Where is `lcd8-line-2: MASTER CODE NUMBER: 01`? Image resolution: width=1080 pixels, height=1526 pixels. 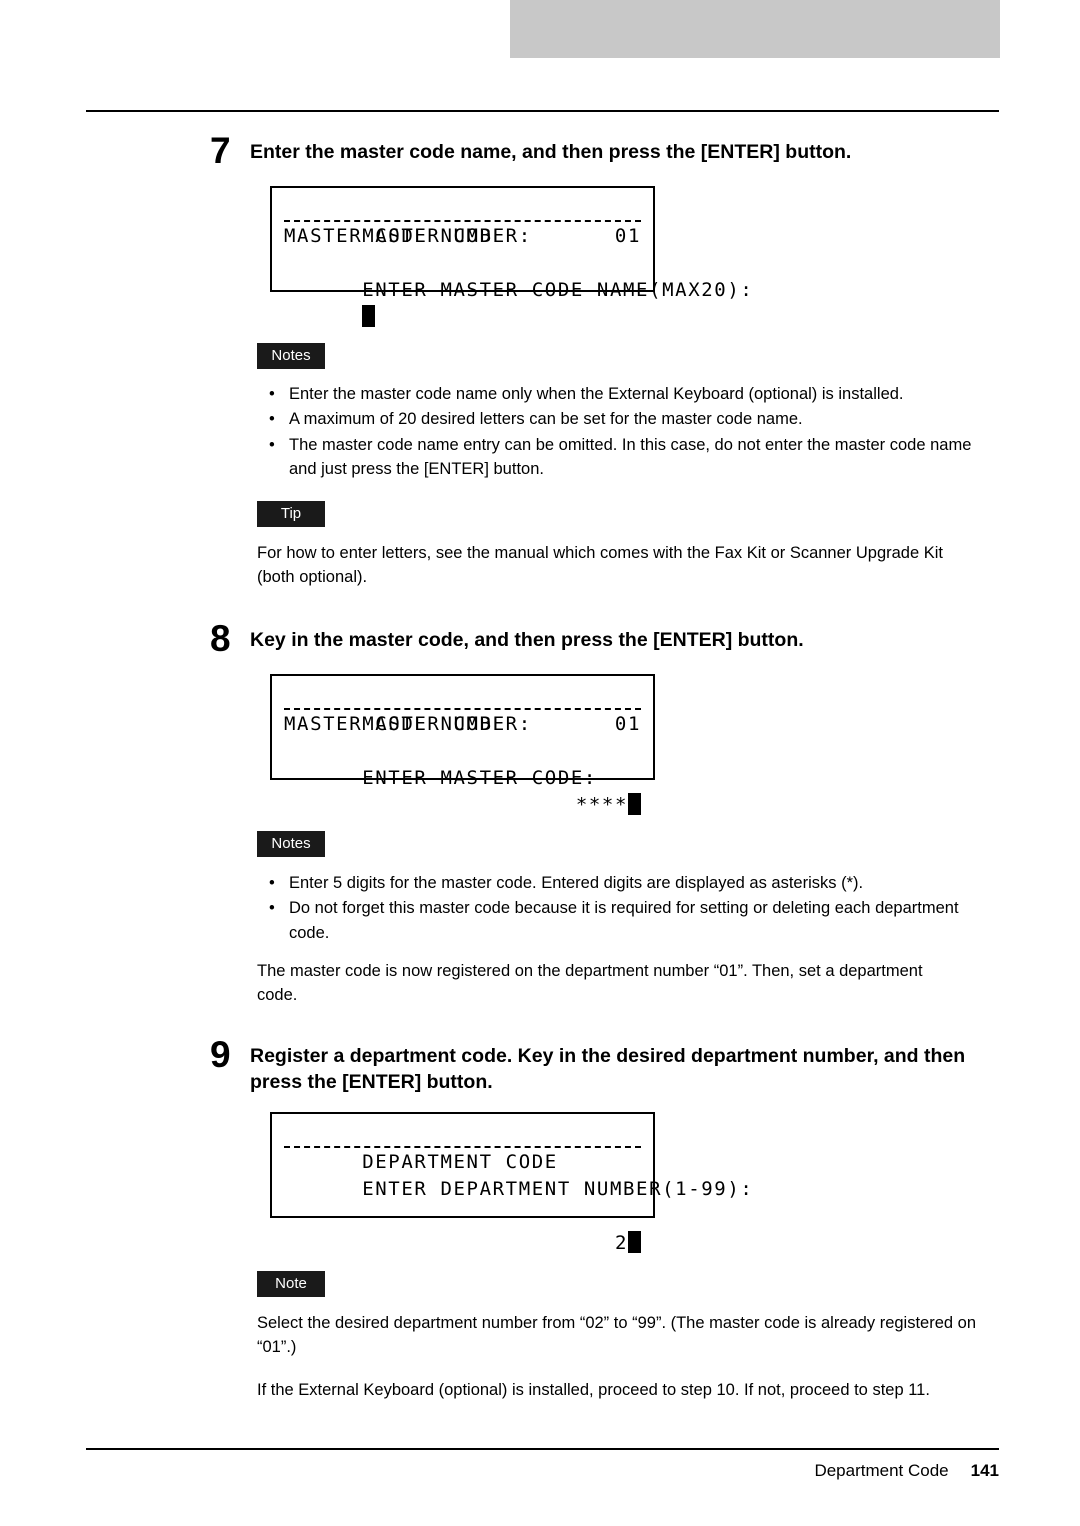 lcd8-line-2: MASTER CODE NUMBER: 01 is located at coordinates (462, 724).